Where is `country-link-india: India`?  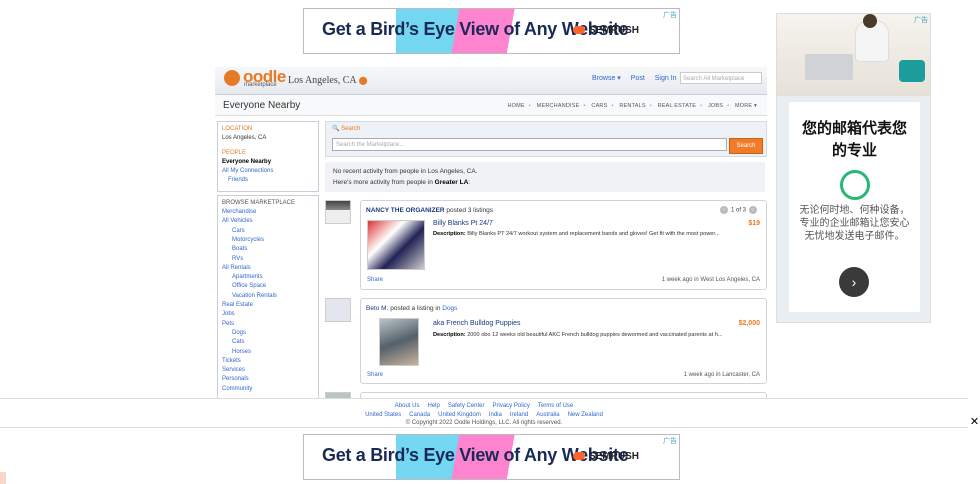
country-link-india: India is located at coordinates (495, 415).